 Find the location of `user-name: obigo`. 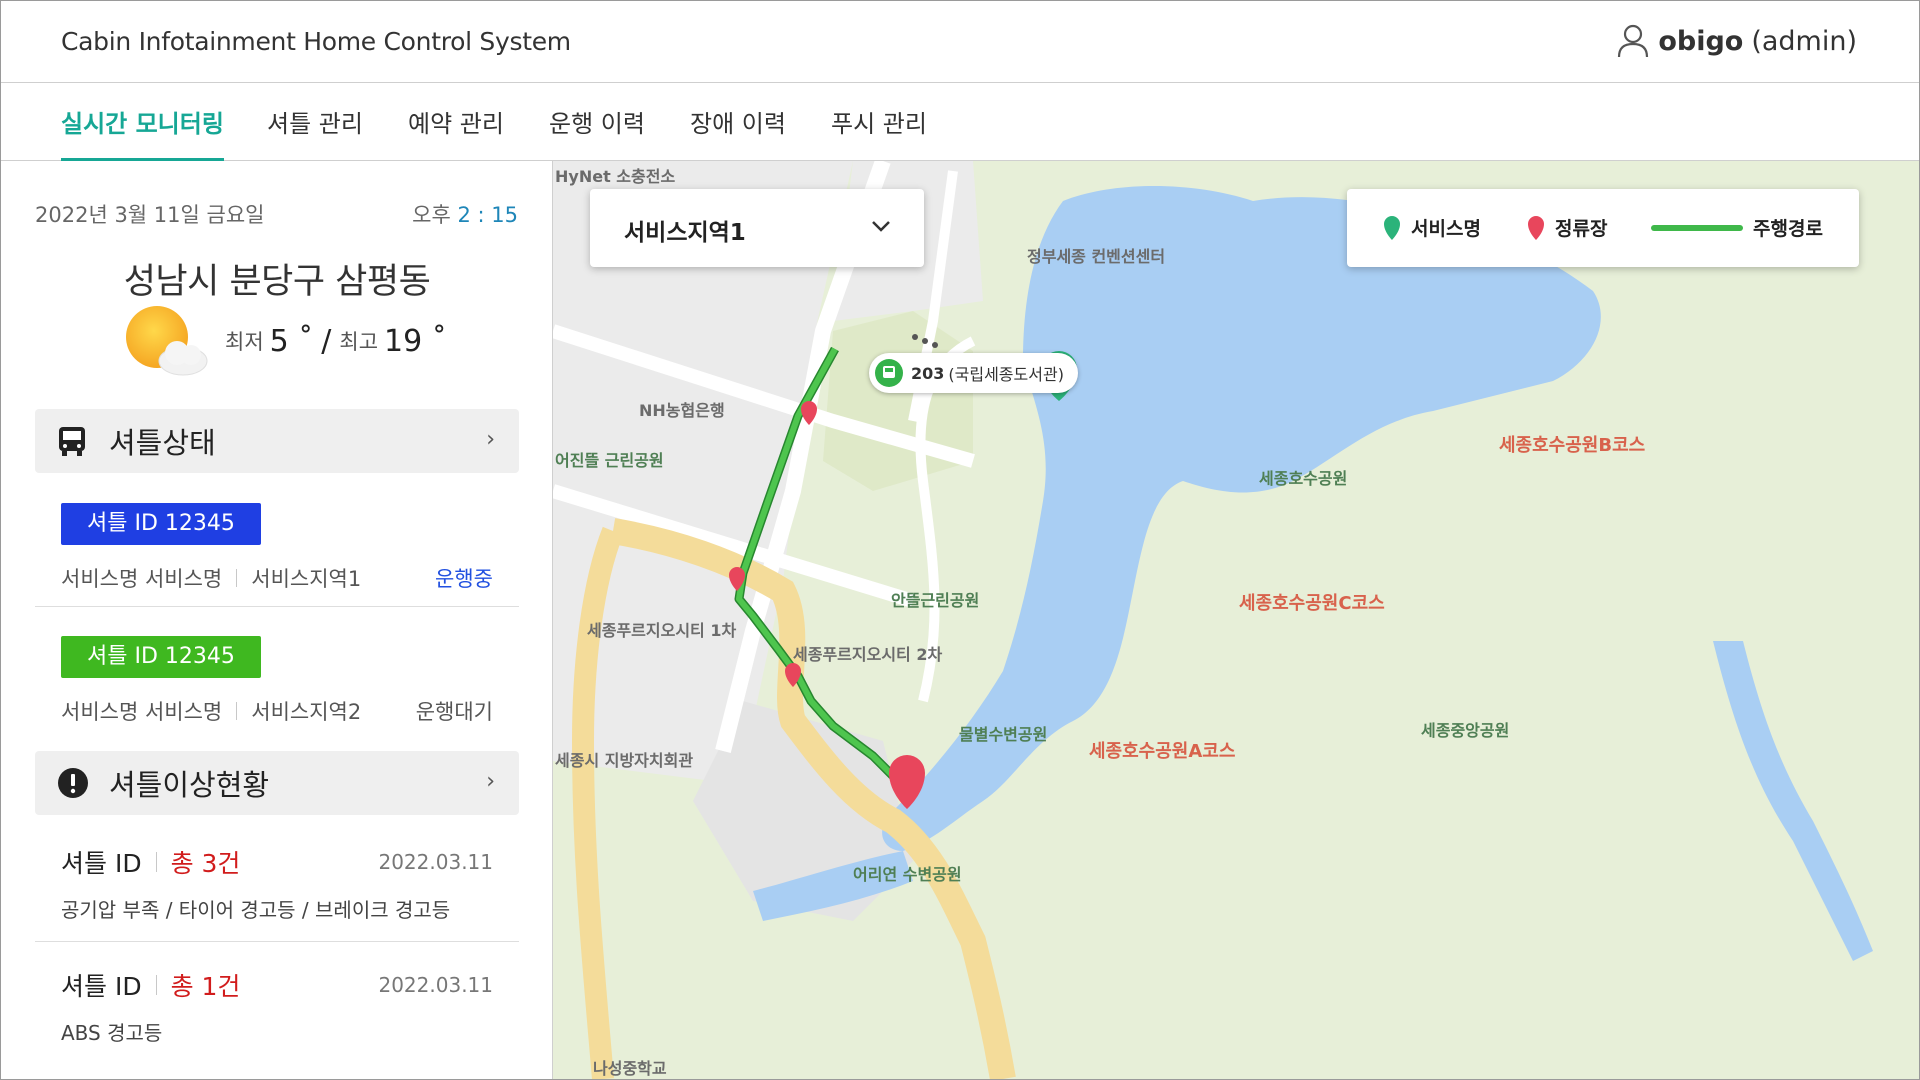

user-name: obigo is located at coordinates (1701, 41).